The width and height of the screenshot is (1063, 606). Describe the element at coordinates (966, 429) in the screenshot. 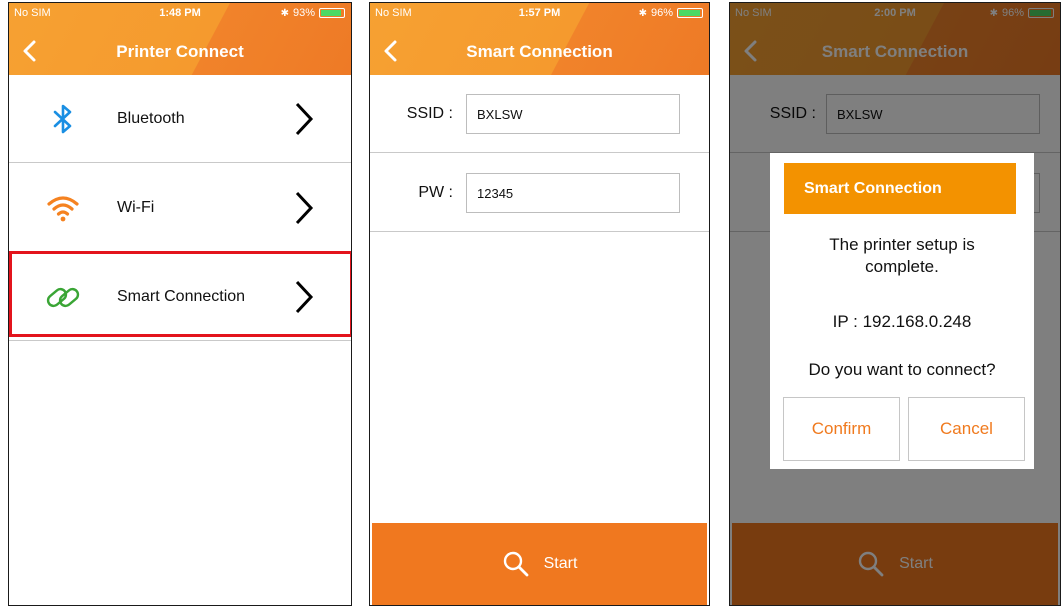

I see `cancel-button: Cancel` at that location.